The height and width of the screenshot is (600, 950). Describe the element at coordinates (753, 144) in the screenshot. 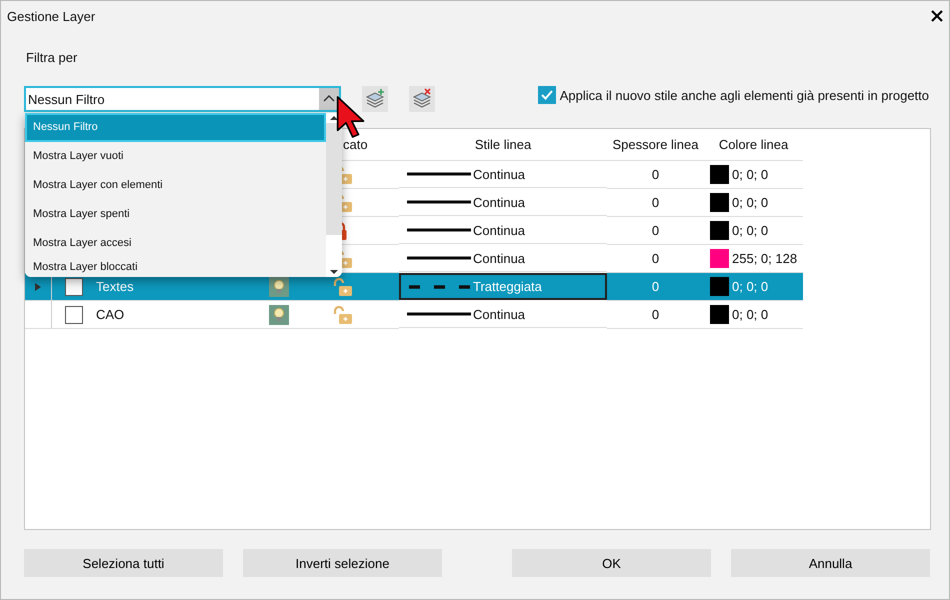

I see `column-header: Colore linea` at that location.